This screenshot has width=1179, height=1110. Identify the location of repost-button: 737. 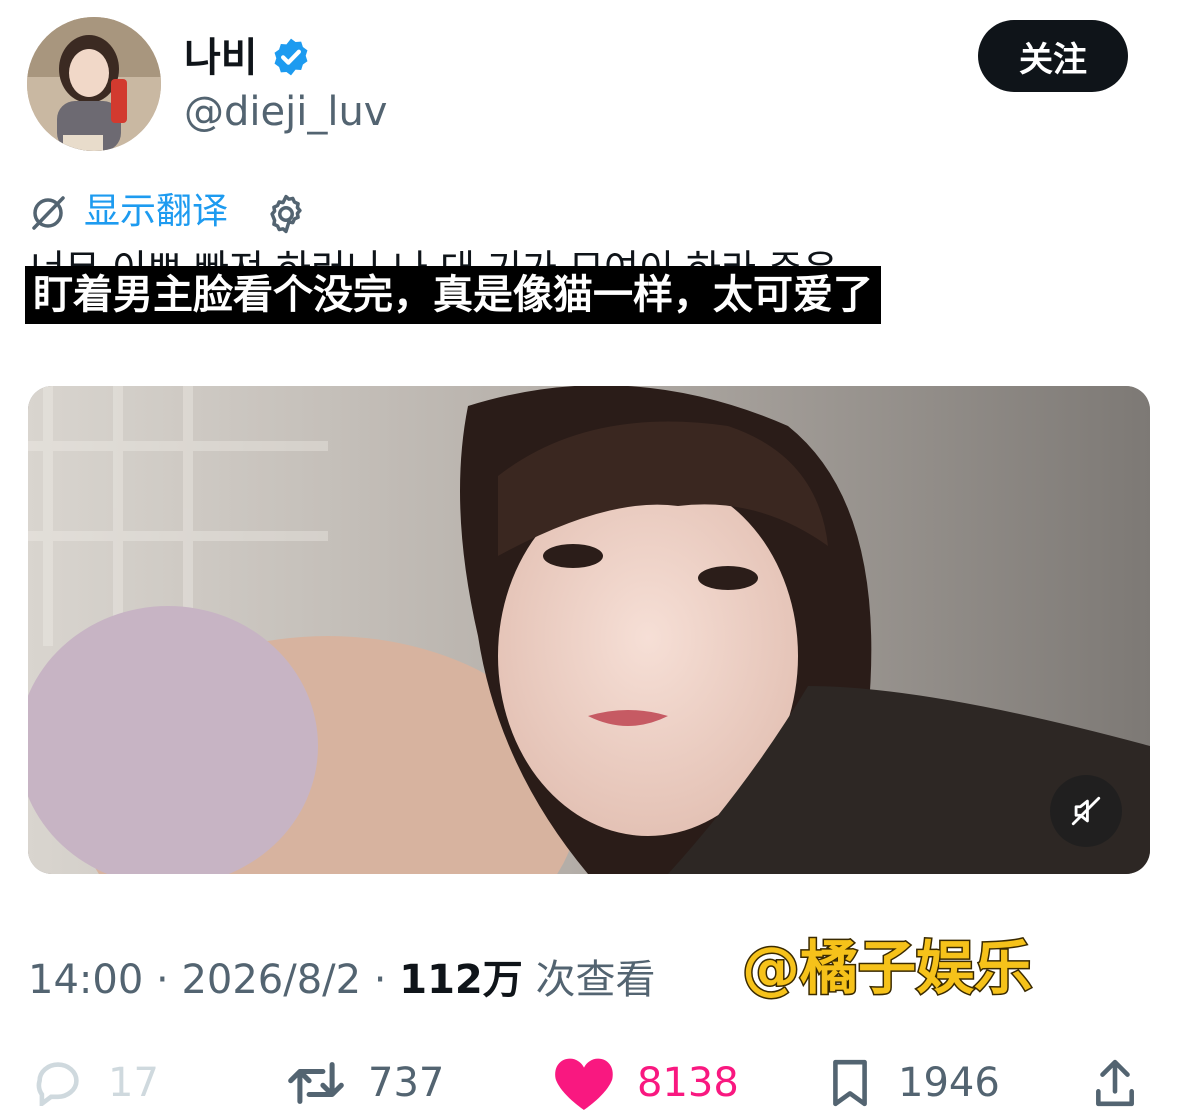
(365, 1083).